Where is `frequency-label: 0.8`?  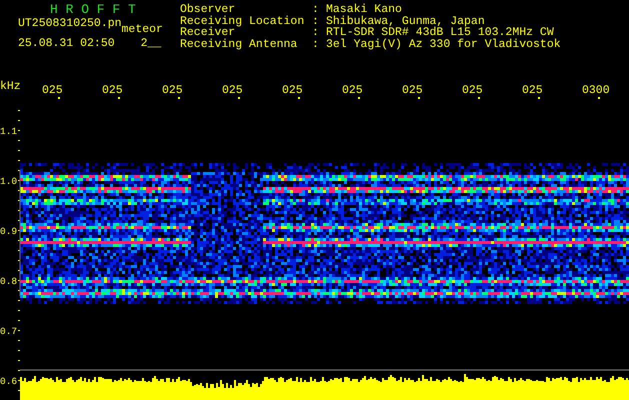
frequency-label: 0.8 is located at coordinates (9, 281).